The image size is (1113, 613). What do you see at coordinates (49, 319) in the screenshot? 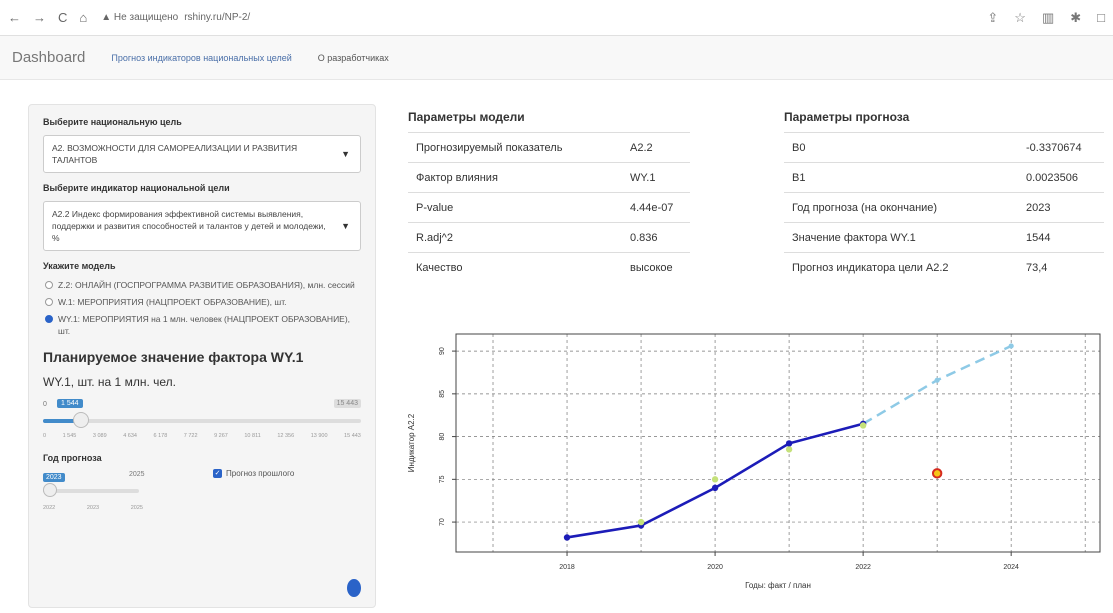
I see `radio-selected-icon` at bounding box center [49, 319].